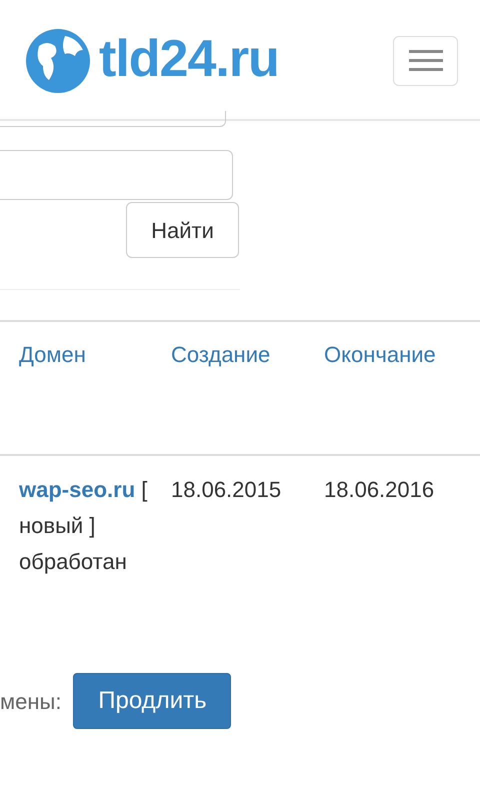 This screenshot has height=800, width=480. Describe the element at coordinates (77, 489) in the screenshot. I see `domain-link: wap-seo.ru` at that location.